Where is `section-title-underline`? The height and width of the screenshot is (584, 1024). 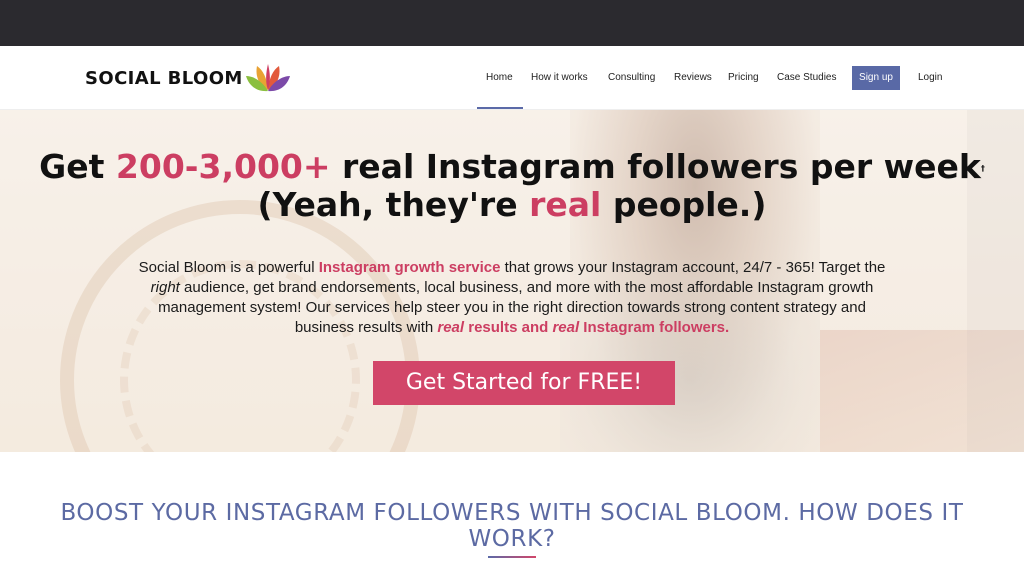
section-title-underline is located at coordinates (512, 557).